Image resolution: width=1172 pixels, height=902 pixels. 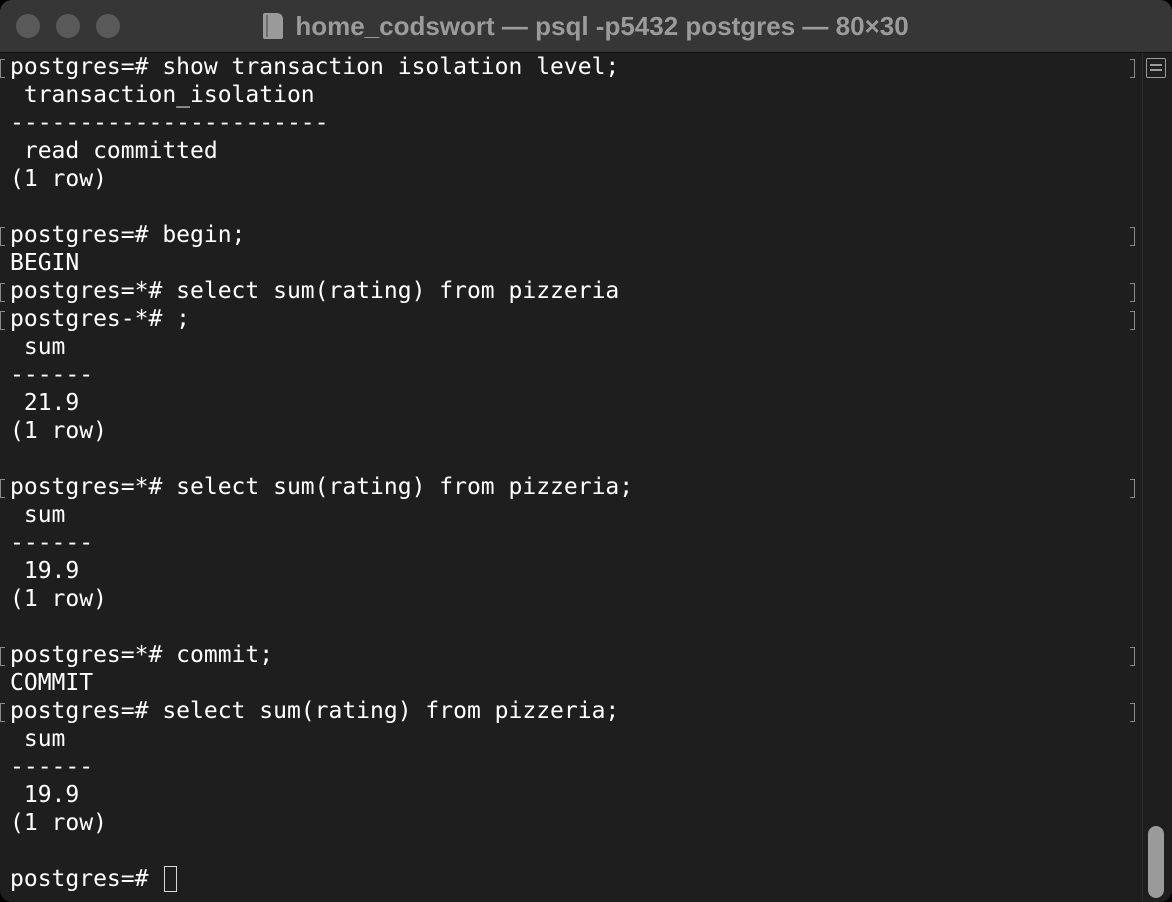 I want to click on prompt-text: postgres=#, so click(x=86, y=879).